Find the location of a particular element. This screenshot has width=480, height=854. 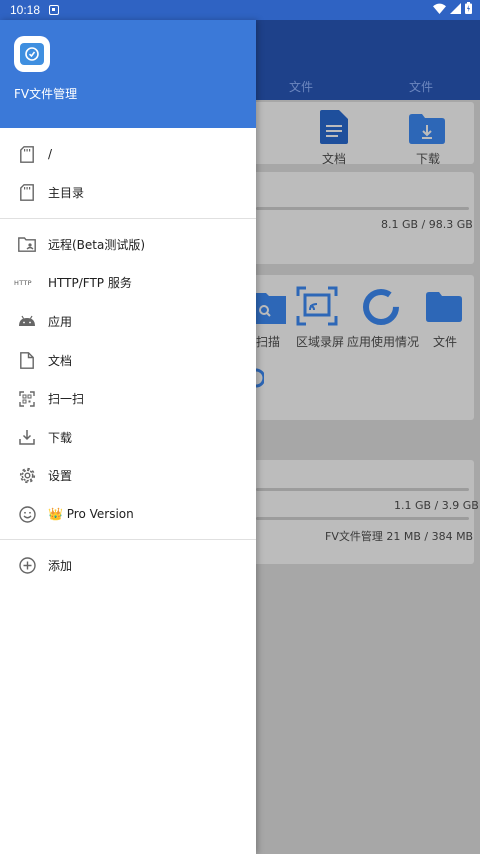

status-time: 10:18 is located at coordinates (25, 10).